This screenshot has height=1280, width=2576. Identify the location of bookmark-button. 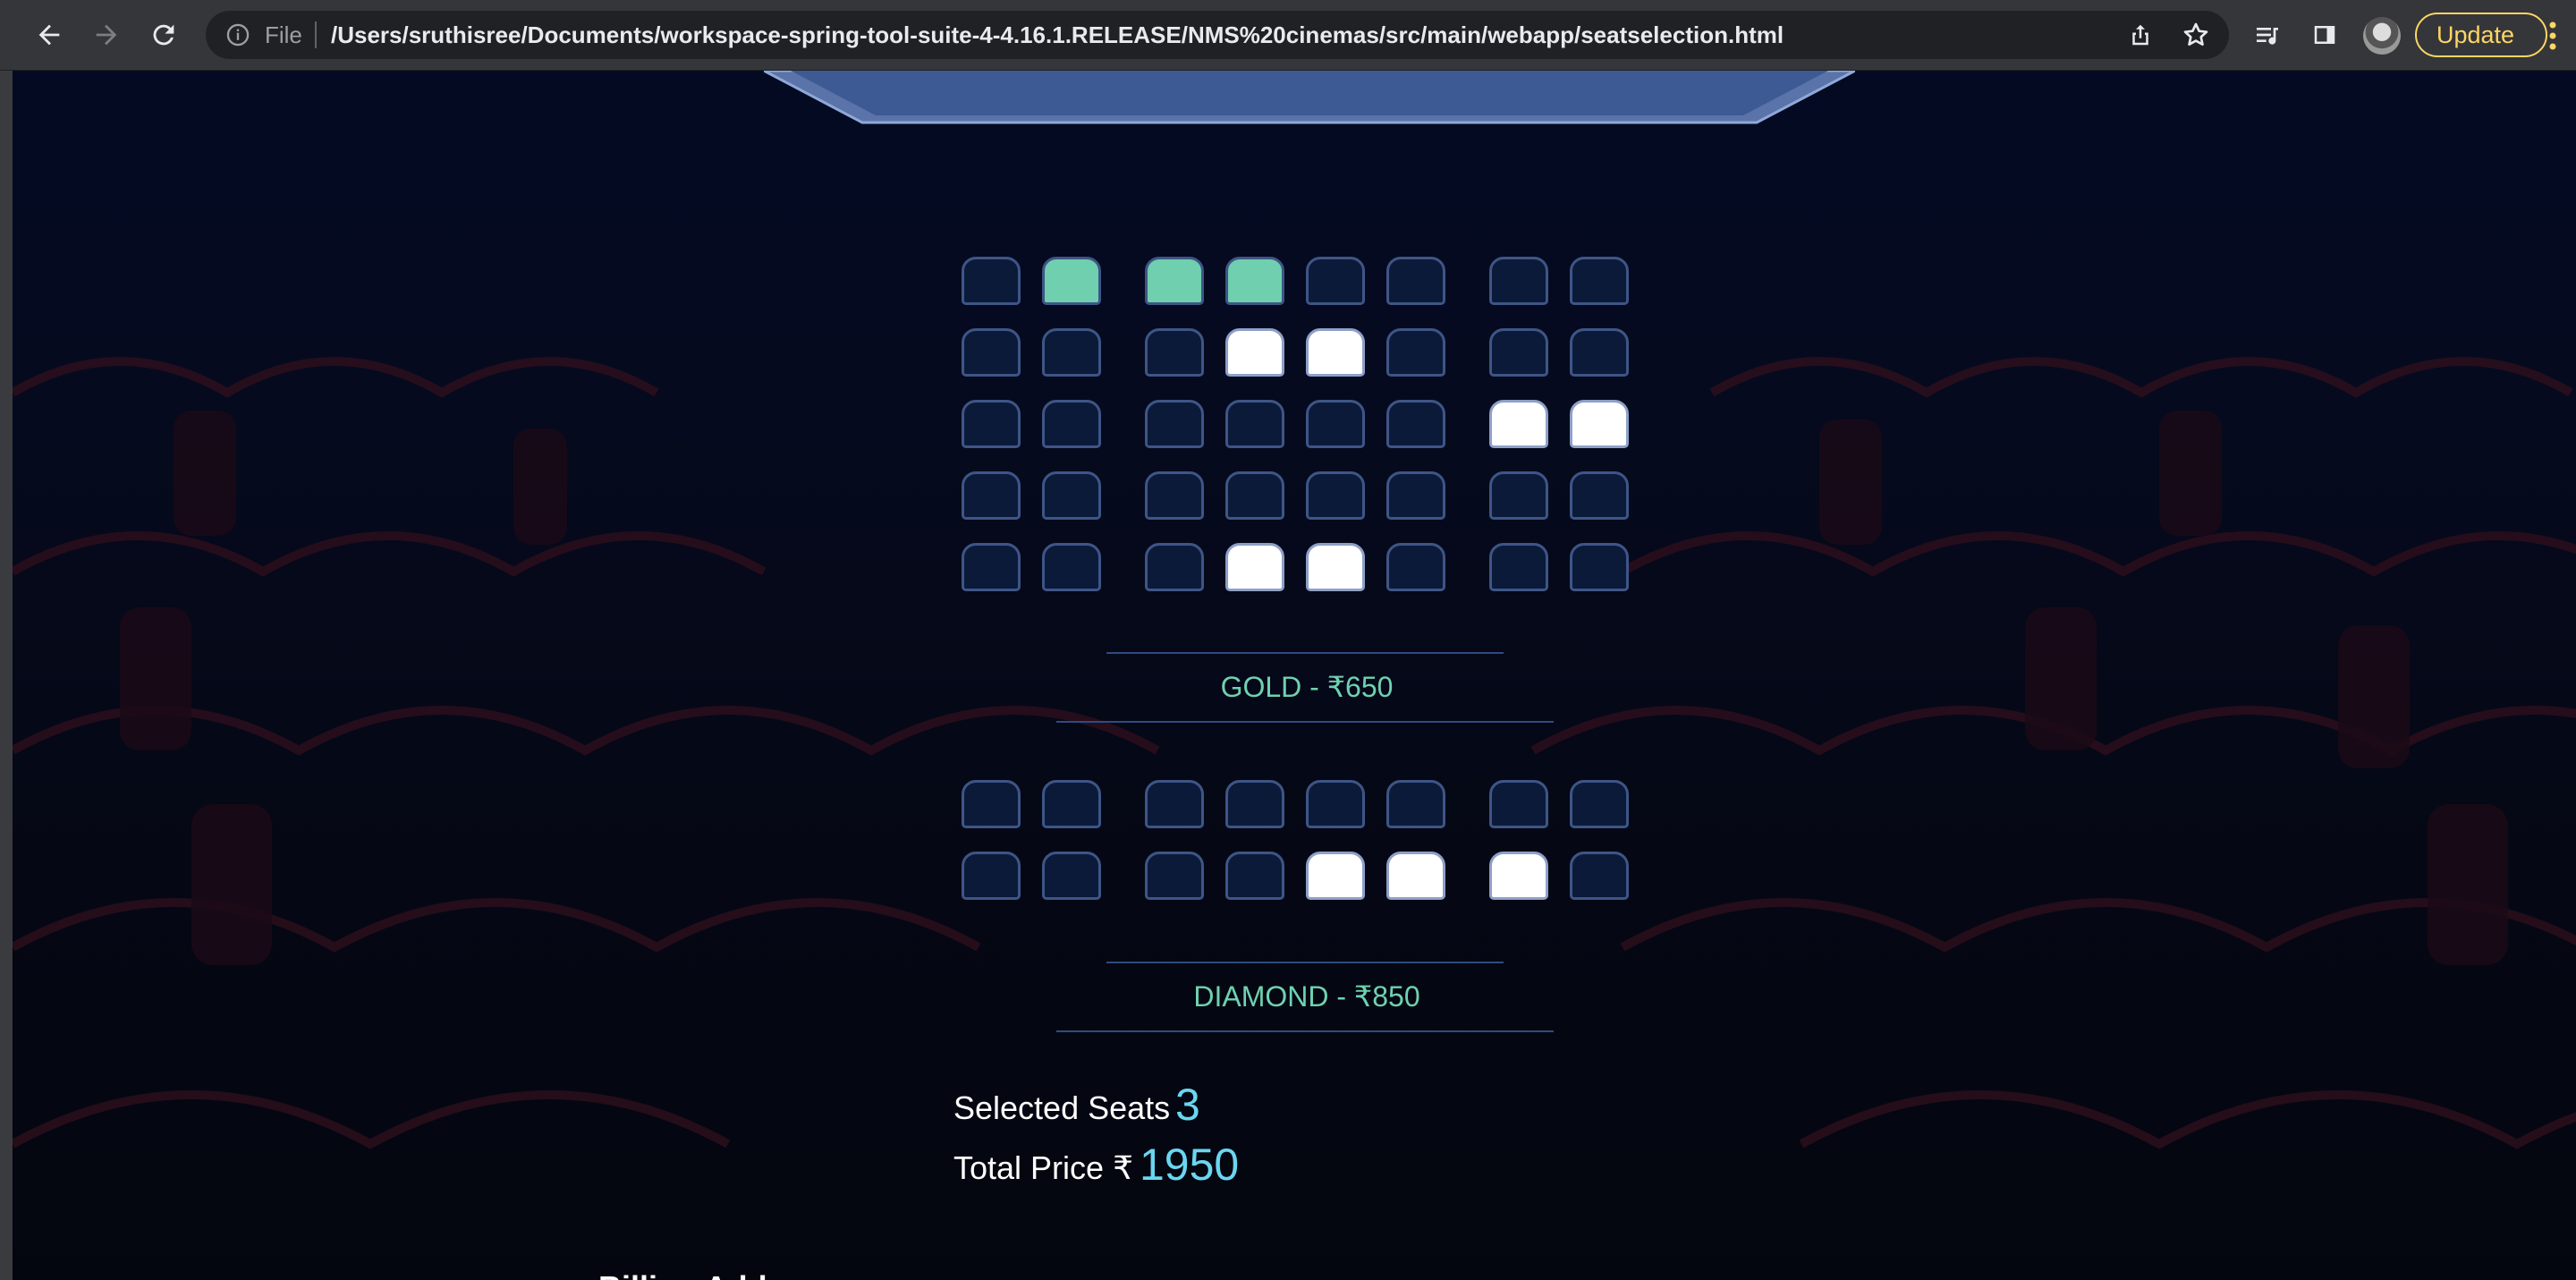
(2195, 34).